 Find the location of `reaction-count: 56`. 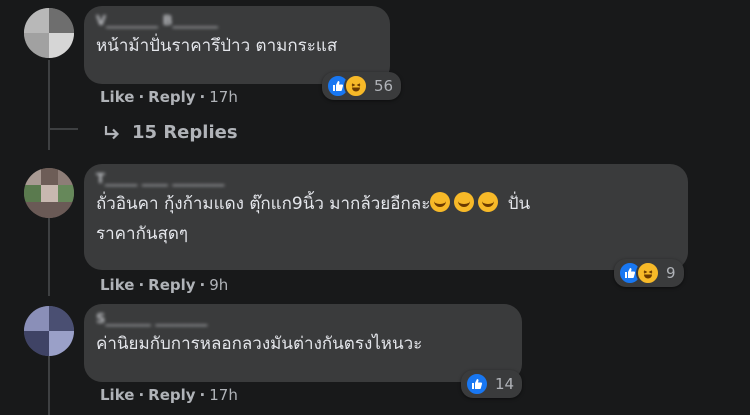

reaction-count: 56 is located at coordinates (384, 86).